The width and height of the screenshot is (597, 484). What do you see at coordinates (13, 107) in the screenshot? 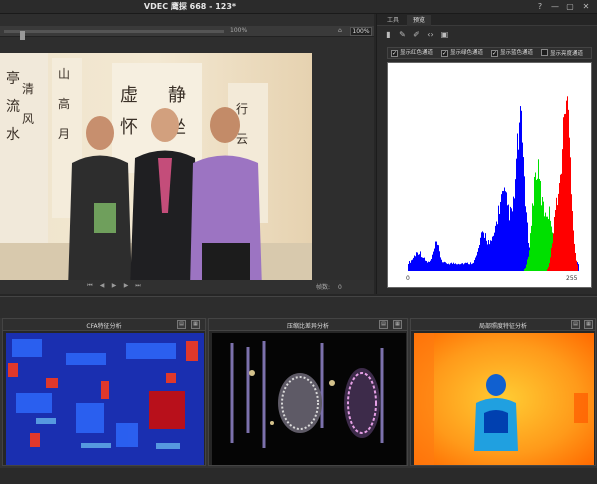
I see `svg-text: 流` at bounding box center [13, 107].